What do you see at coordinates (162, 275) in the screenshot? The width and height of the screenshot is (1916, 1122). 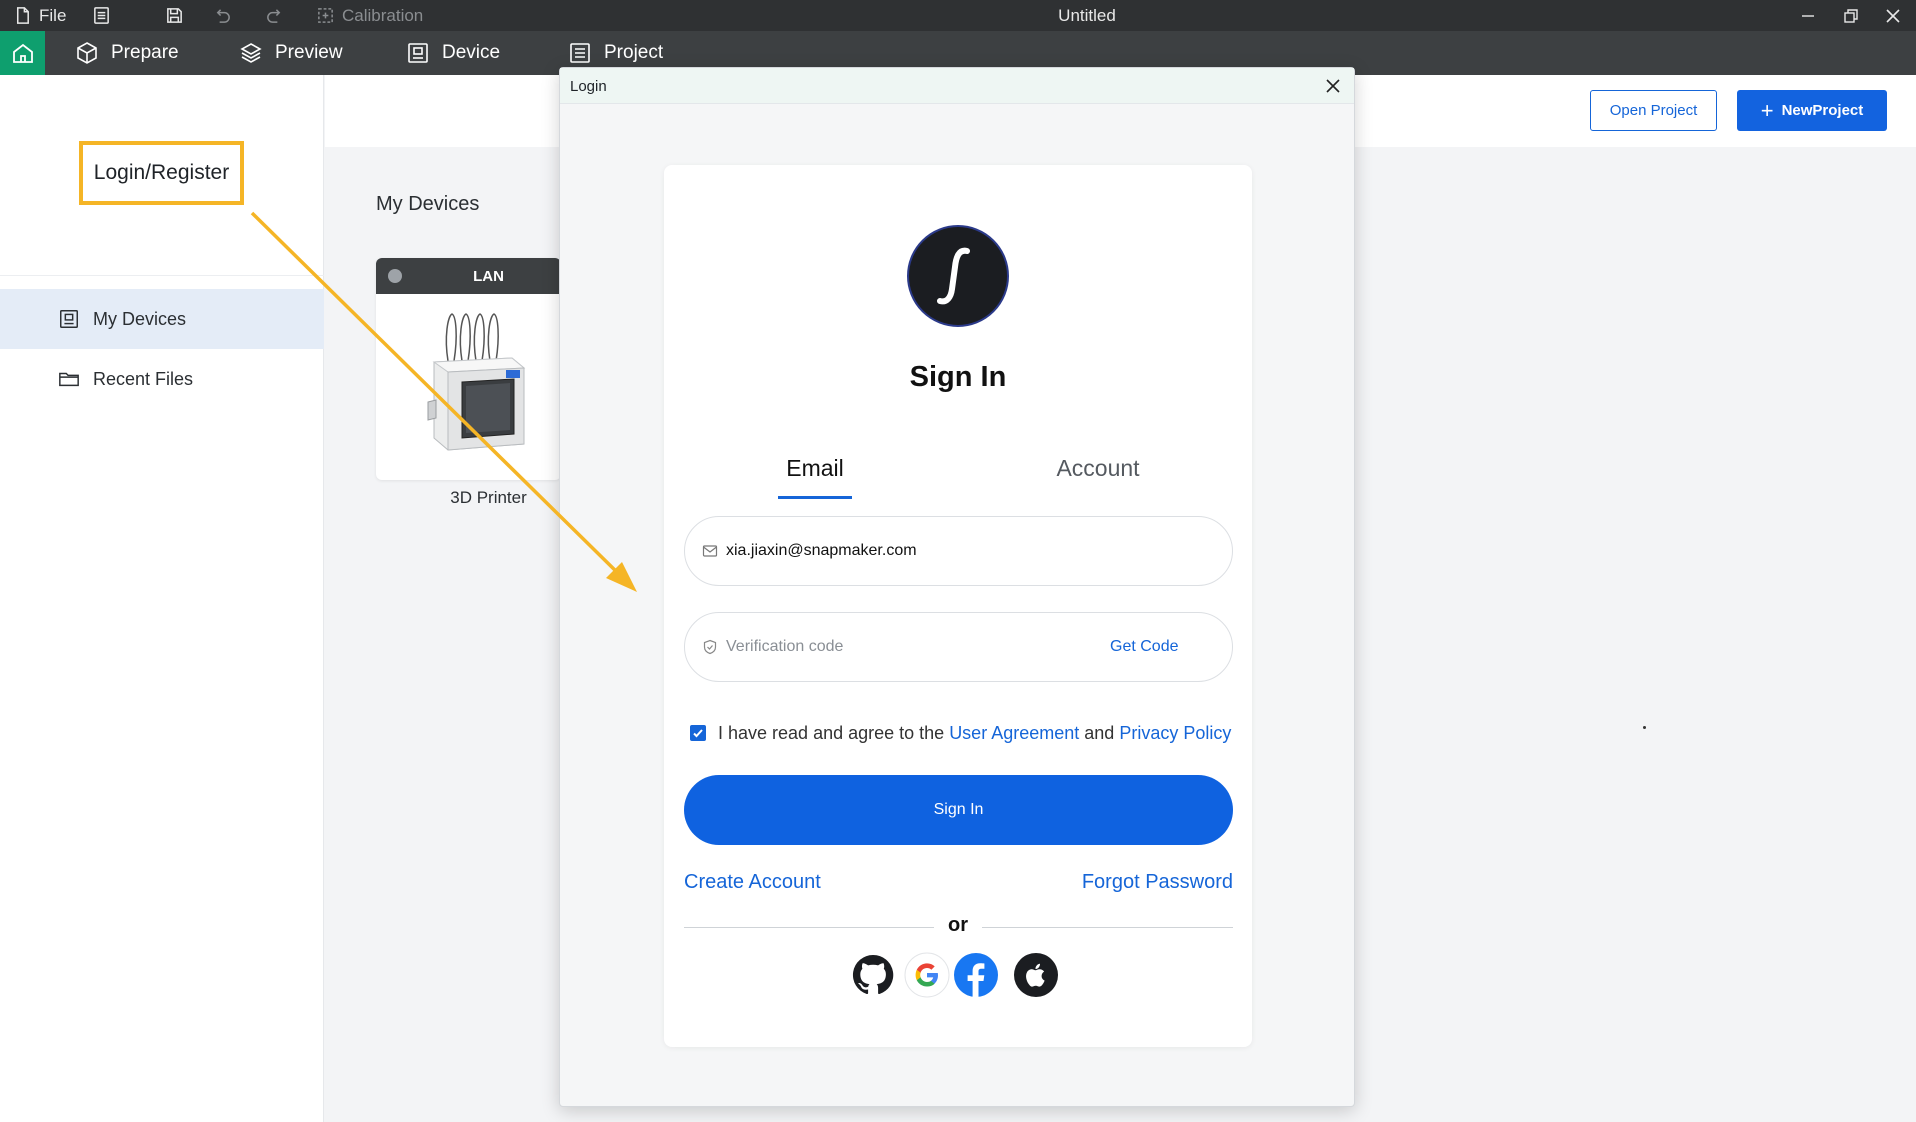 I see `sidebar-divider` at bounding box center [162, 275].